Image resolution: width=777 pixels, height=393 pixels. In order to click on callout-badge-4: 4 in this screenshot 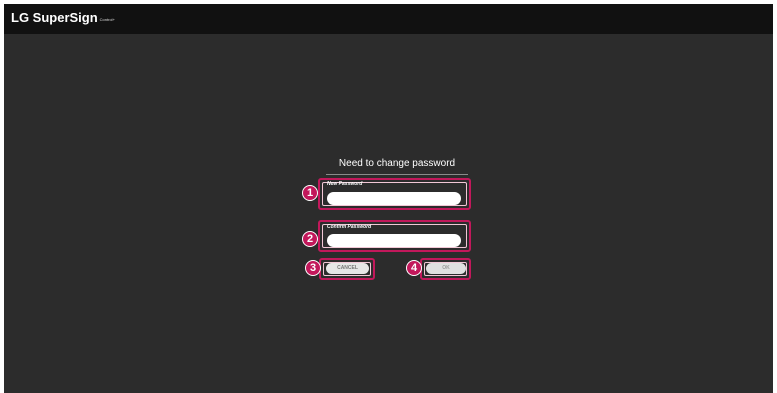, I will do `click(414, 268)`.